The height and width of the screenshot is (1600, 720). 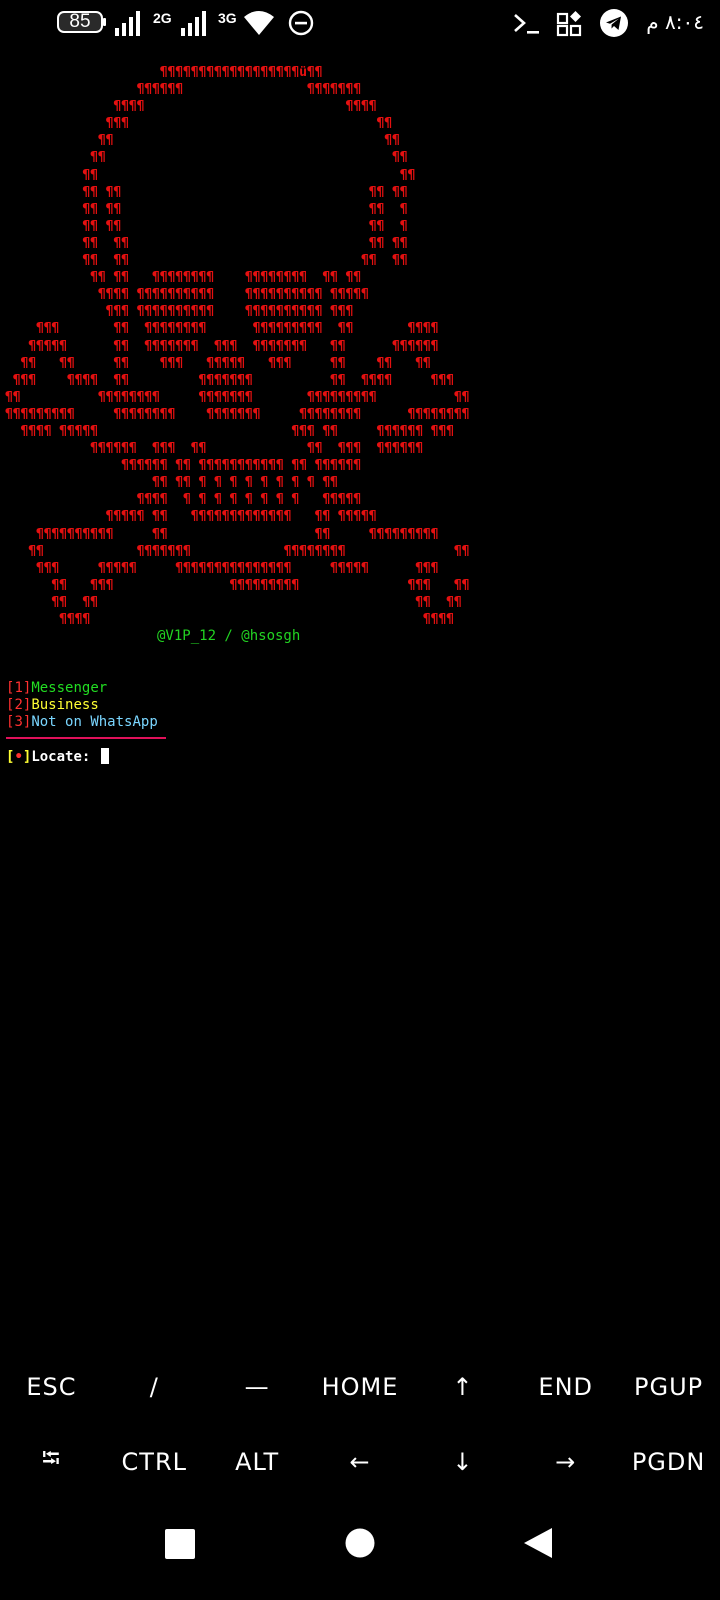 What do you see at coordinates (569, 24) in the screenshot?
I see `apps-icon` at bounding box center [569, 24].